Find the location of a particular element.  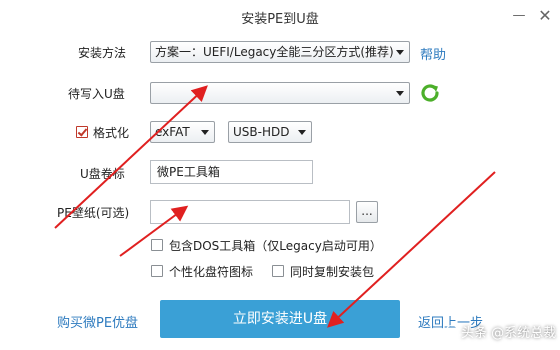

refresh-icon is located at coordinates (430, 93).